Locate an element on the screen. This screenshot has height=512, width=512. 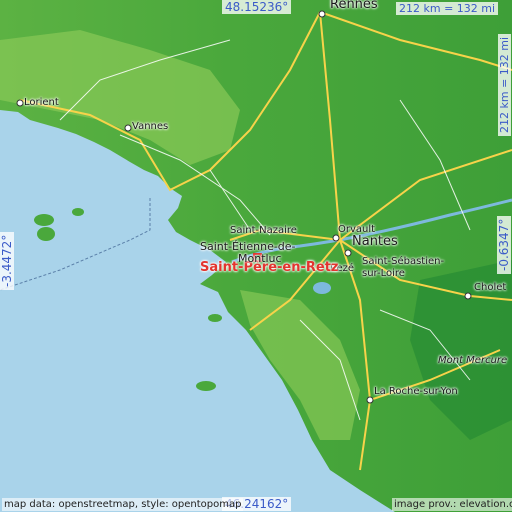
label-saint-sebastien-2: sur-Loire is located at coordinates (383, 273).